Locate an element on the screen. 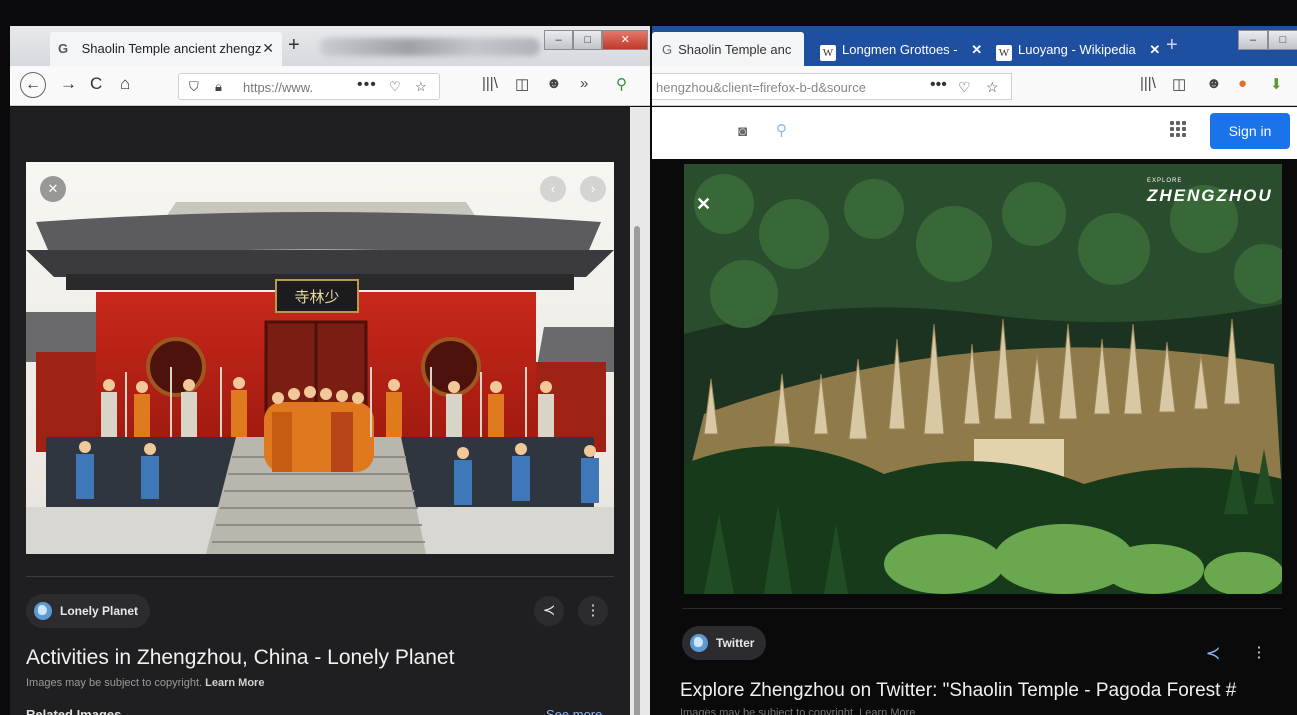  extension-icon: ⚲ is located at coordinates (621, 84).